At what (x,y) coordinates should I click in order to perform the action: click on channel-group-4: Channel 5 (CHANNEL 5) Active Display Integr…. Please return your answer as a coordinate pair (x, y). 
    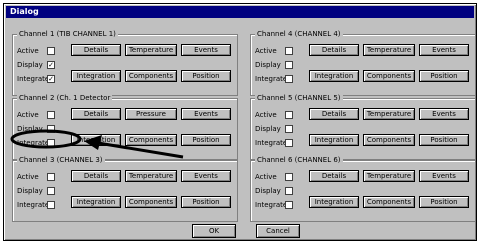
    Looking at the image, I should click on (363, 127).